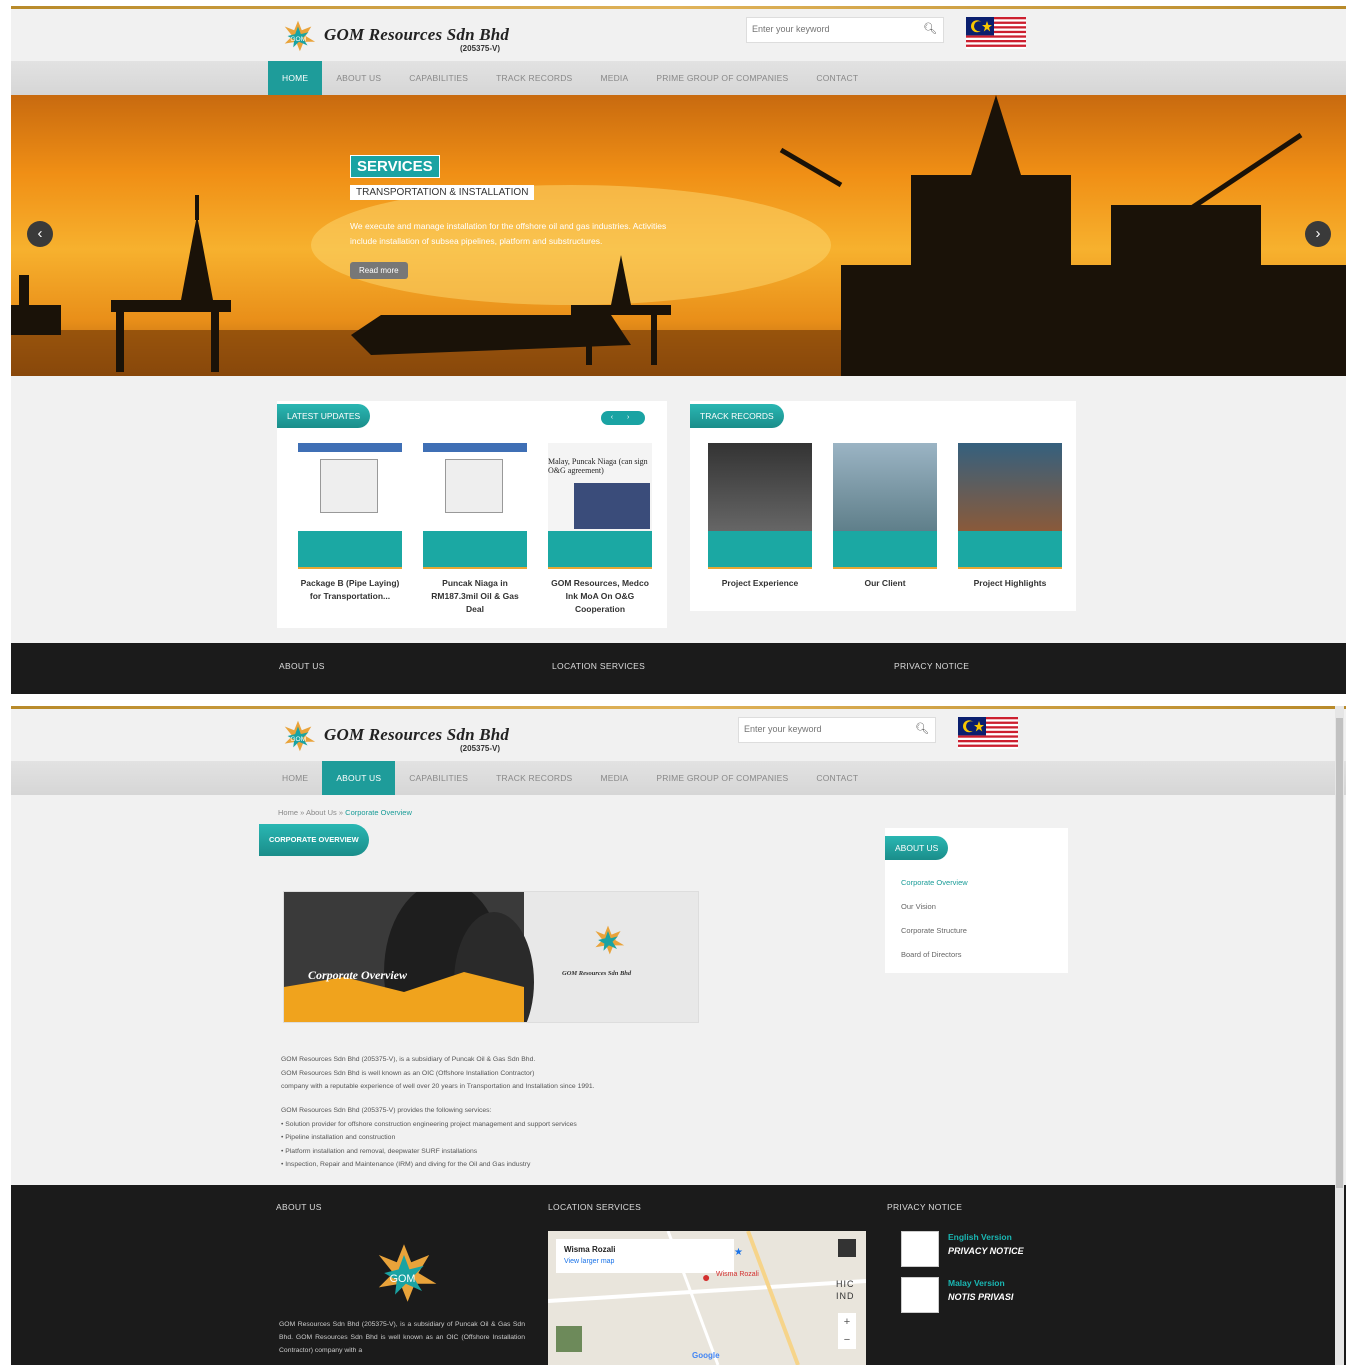  Describe the element at coordinates (706, 1277) in the screenshot. I see `map-pin-icon: ●` at that location.